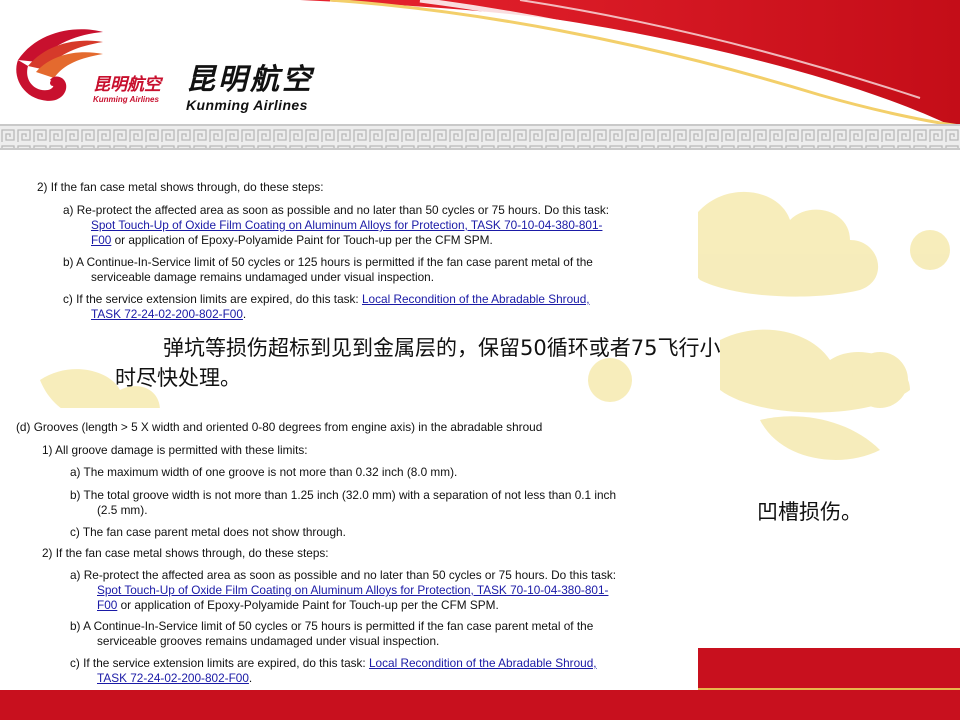  What do you see at coordinates (126, 99) in the screenshot?
I see `logo-small-english: Kunming Airlines` at bounding box center [126, 99].